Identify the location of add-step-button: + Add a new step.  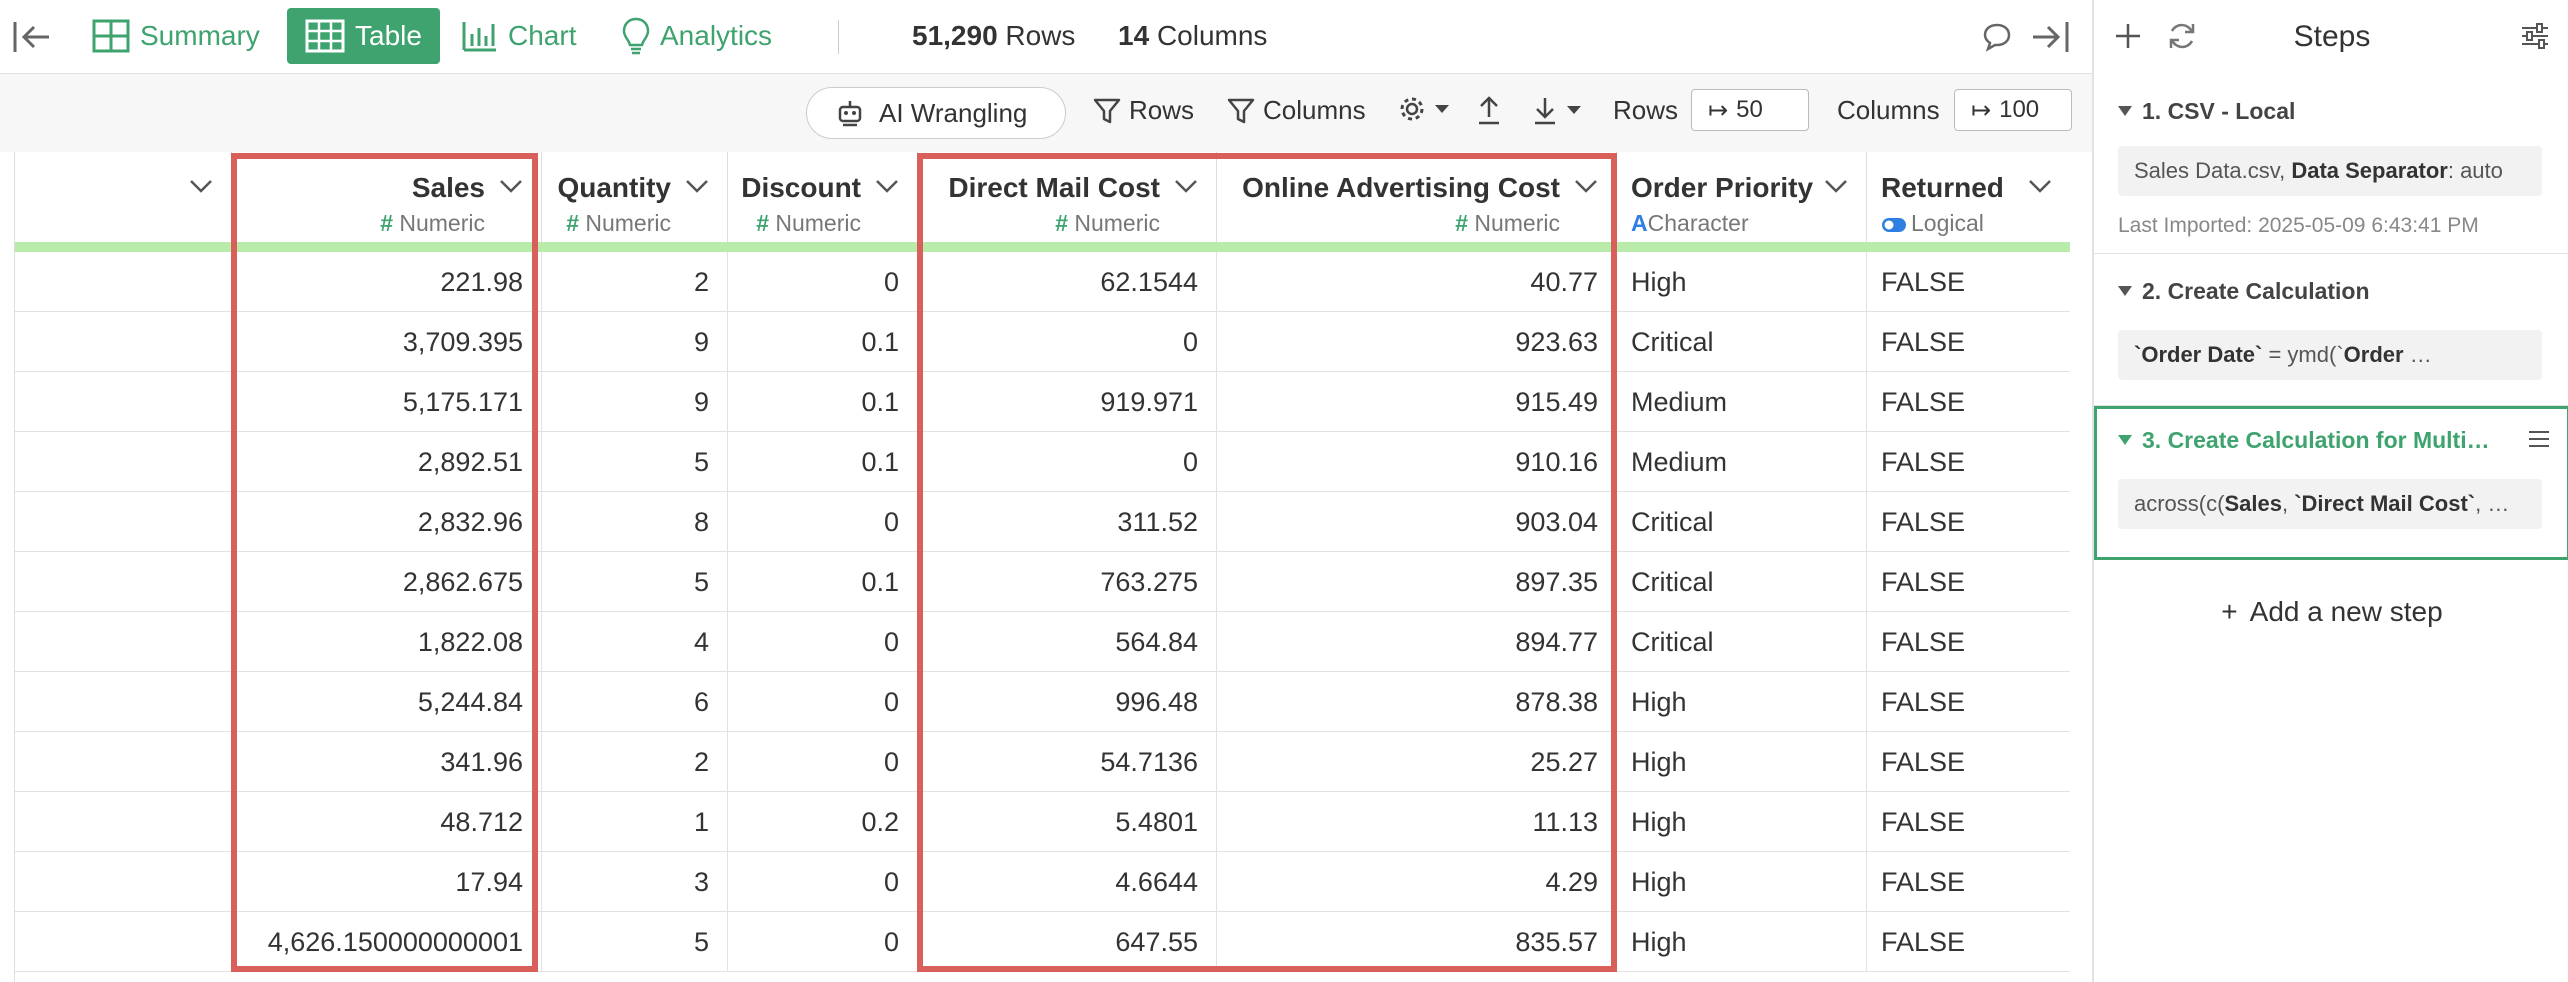
(2331, 612).